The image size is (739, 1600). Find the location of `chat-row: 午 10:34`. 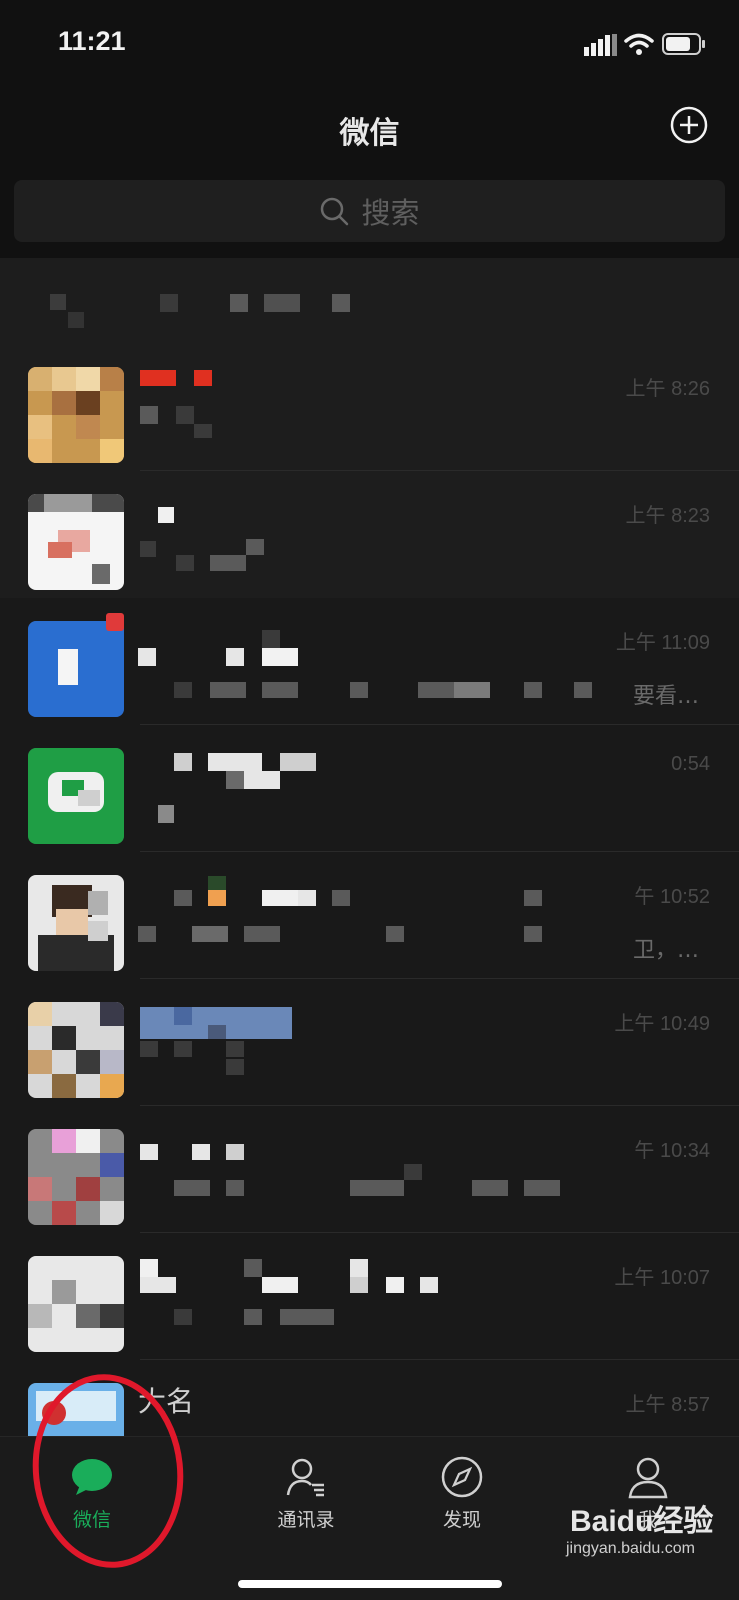

chat-row: 午 10:34 is located at coordinates (369, 1169).